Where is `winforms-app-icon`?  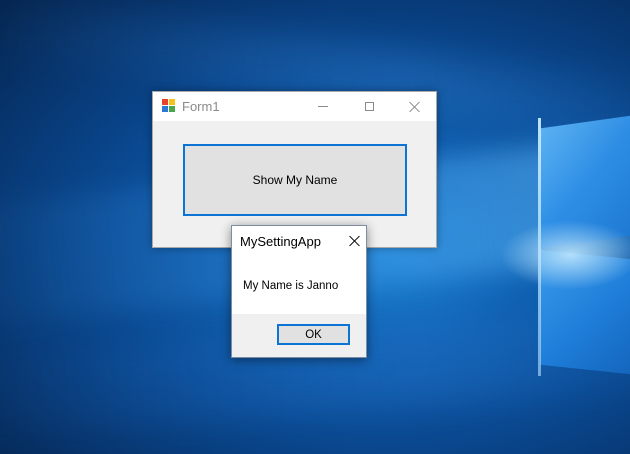
winforms-app-icon is located at coordinates (169, 106).